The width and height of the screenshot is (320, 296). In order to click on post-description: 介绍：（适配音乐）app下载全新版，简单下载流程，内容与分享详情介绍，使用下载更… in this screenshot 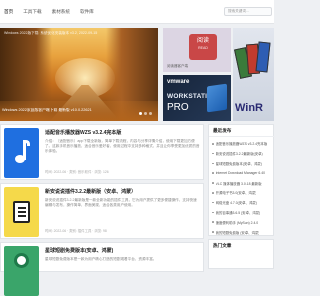, I will do `click(122, 146)`.